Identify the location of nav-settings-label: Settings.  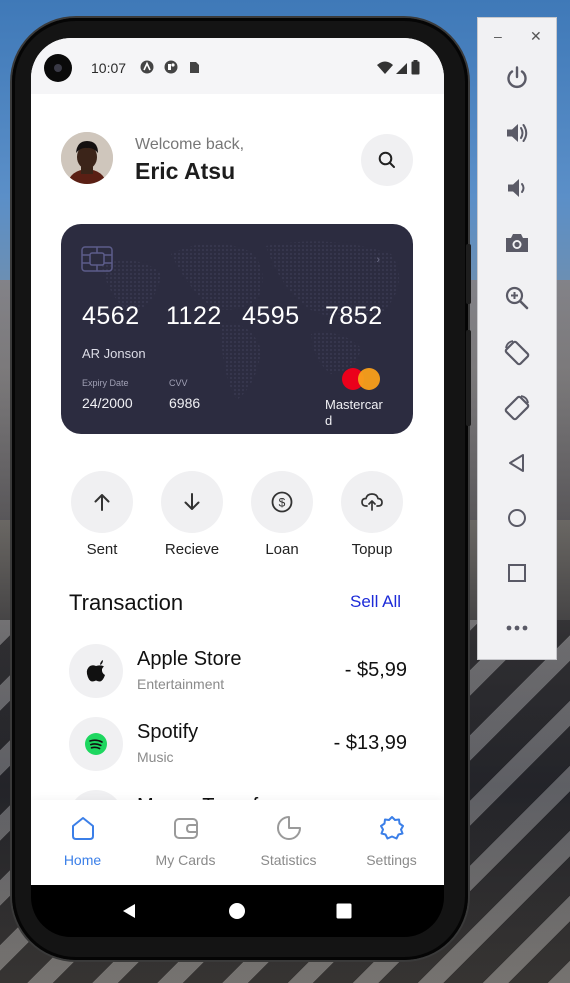
(391, 860).